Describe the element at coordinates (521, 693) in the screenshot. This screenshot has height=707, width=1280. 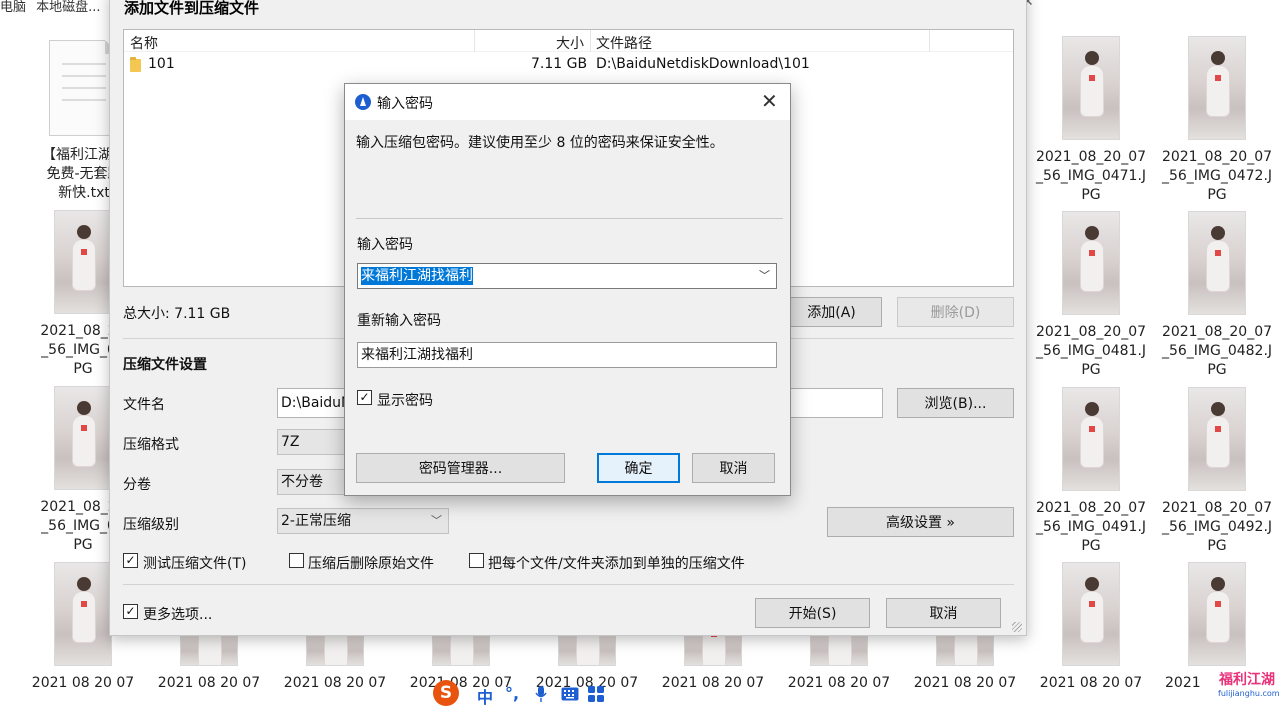
I see `ime-toolbar: S 中 °,` at that location.